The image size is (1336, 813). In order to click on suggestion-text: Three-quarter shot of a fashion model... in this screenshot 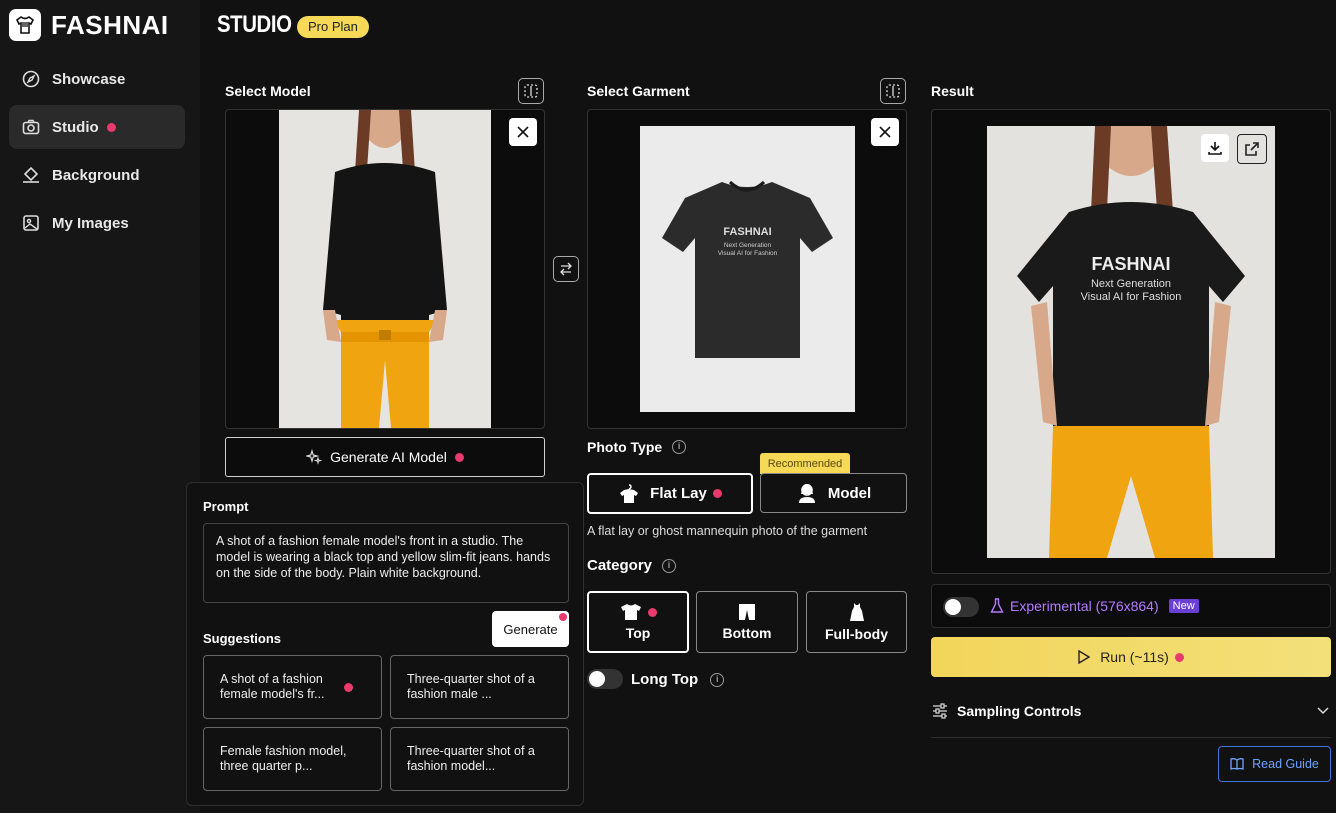, I will do `click(471, 758)`.